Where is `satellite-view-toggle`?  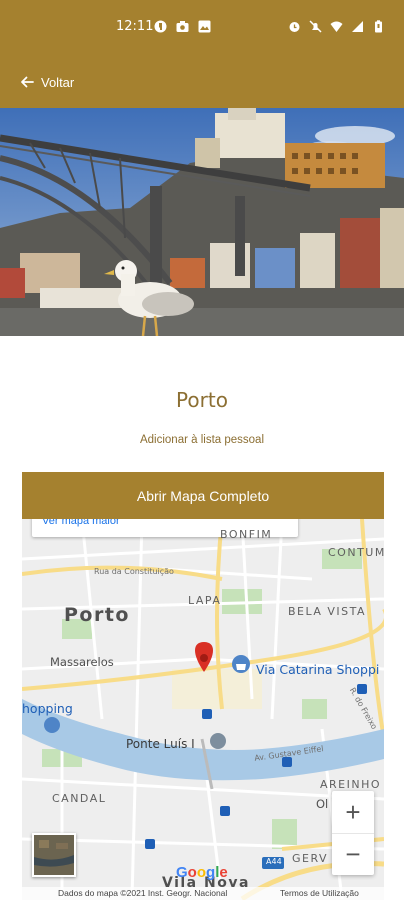 satellite-view-toggle is located at coordinates (54, 855).